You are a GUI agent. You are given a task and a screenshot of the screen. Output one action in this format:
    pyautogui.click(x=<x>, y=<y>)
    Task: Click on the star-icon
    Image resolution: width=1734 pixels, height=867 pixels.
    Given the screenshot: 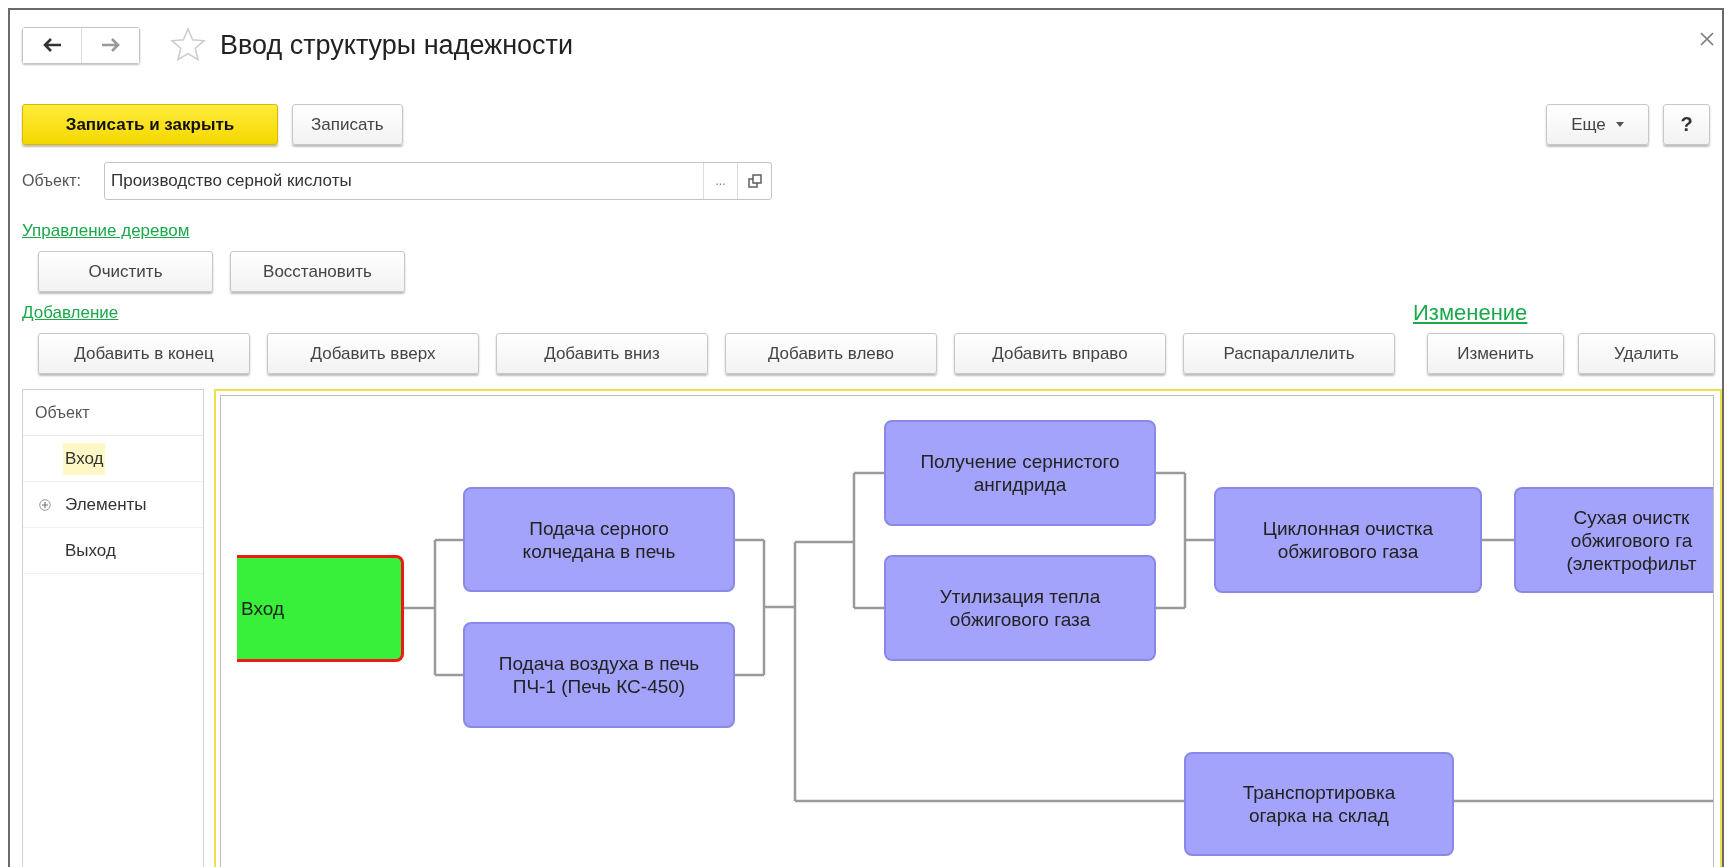 What is the action you would take?
    pyautogui.click(x=188, y=45)
    